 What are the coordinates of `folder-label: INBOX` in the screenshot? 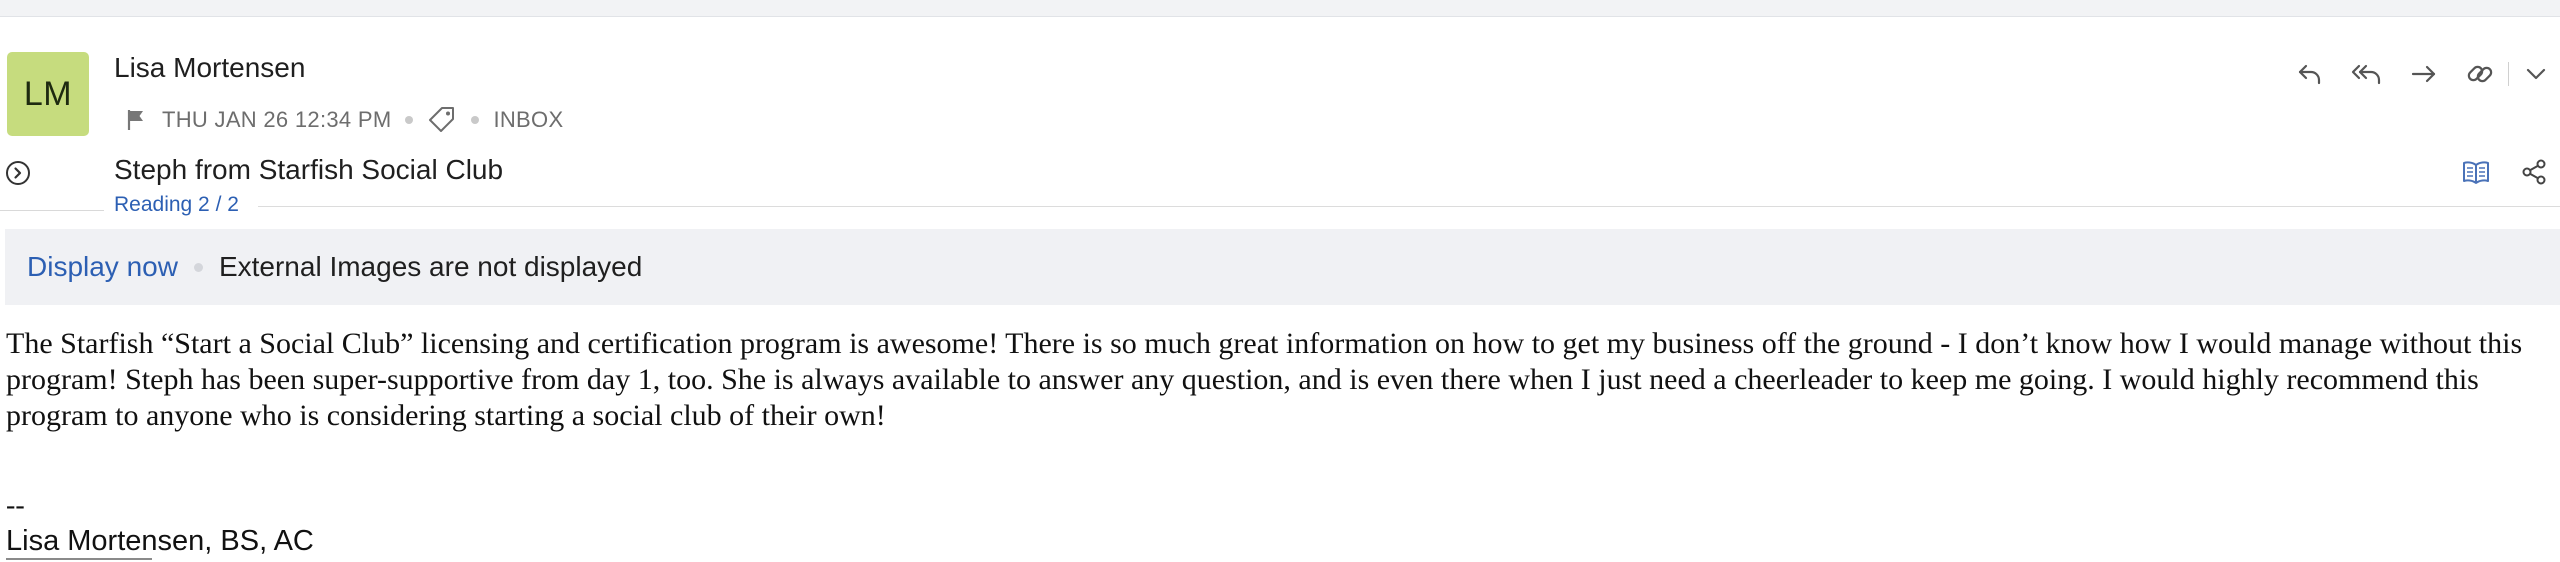 It's located at (528, 120).